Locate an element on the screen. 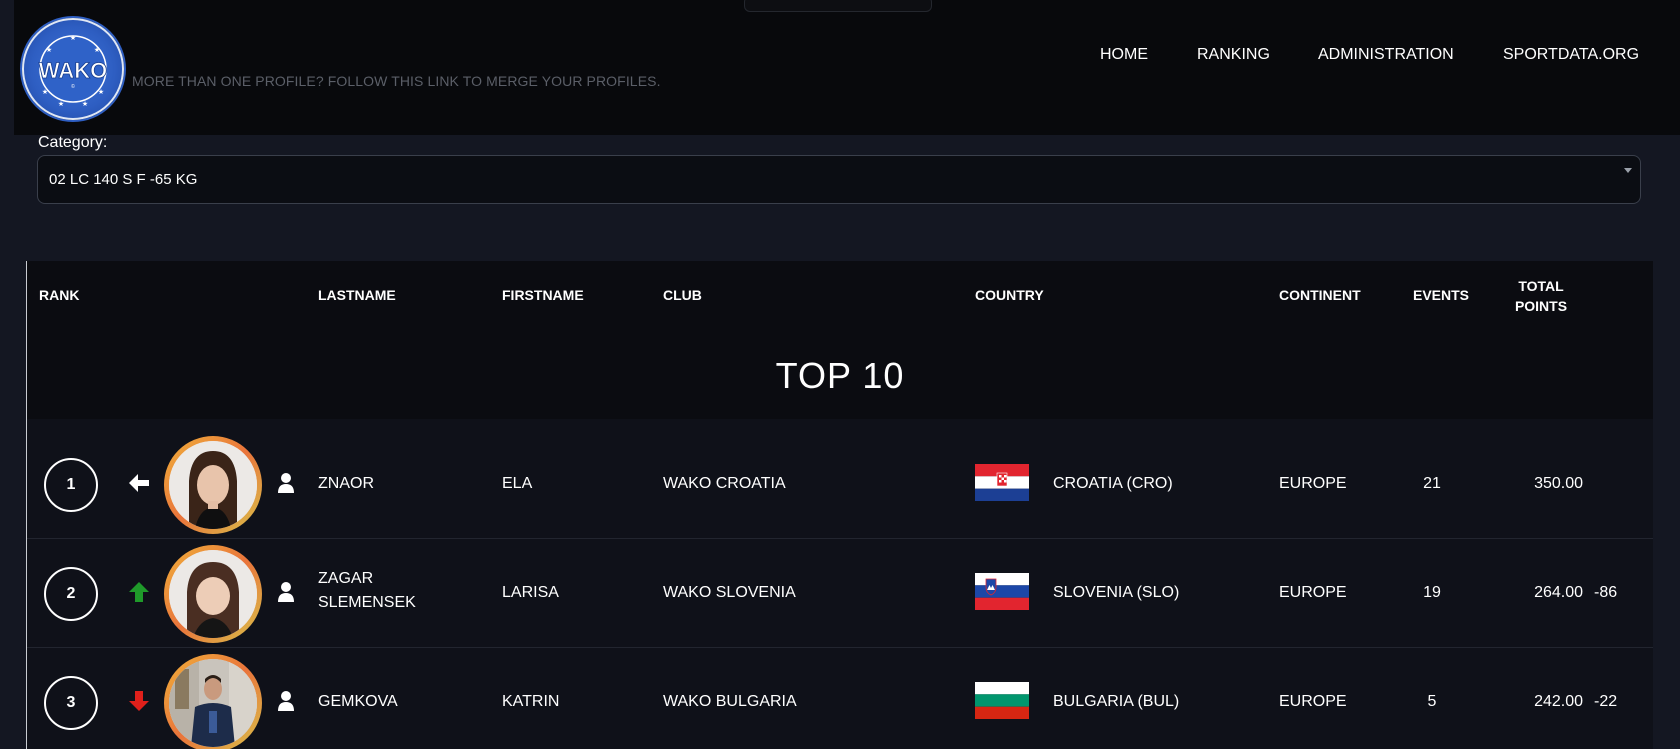  chevron-down-icon is located at coordinates (1628, 170).